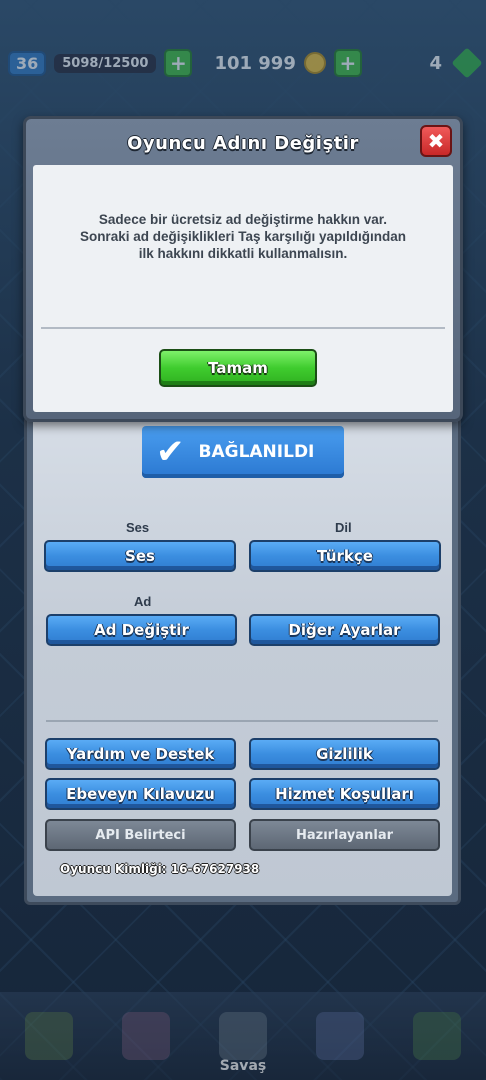 Image resolution: width=486 pixels, height=1080 pixels. I want to click on language-button: Türkçe, so click(345, 556).